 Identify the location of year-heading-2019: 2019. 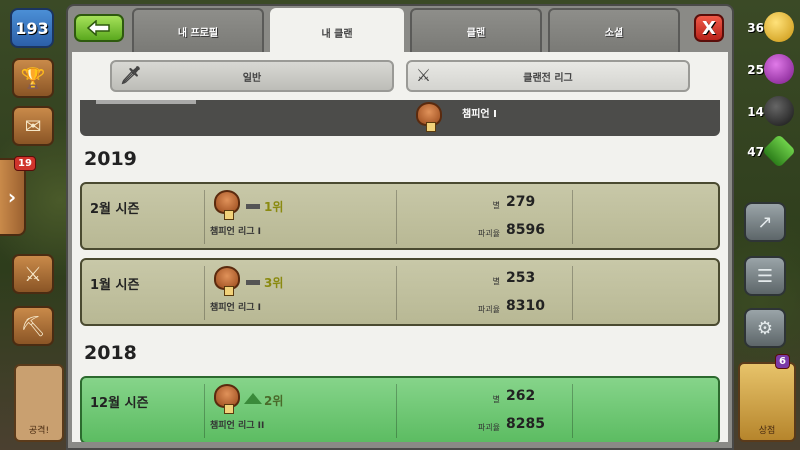
(110, 159).